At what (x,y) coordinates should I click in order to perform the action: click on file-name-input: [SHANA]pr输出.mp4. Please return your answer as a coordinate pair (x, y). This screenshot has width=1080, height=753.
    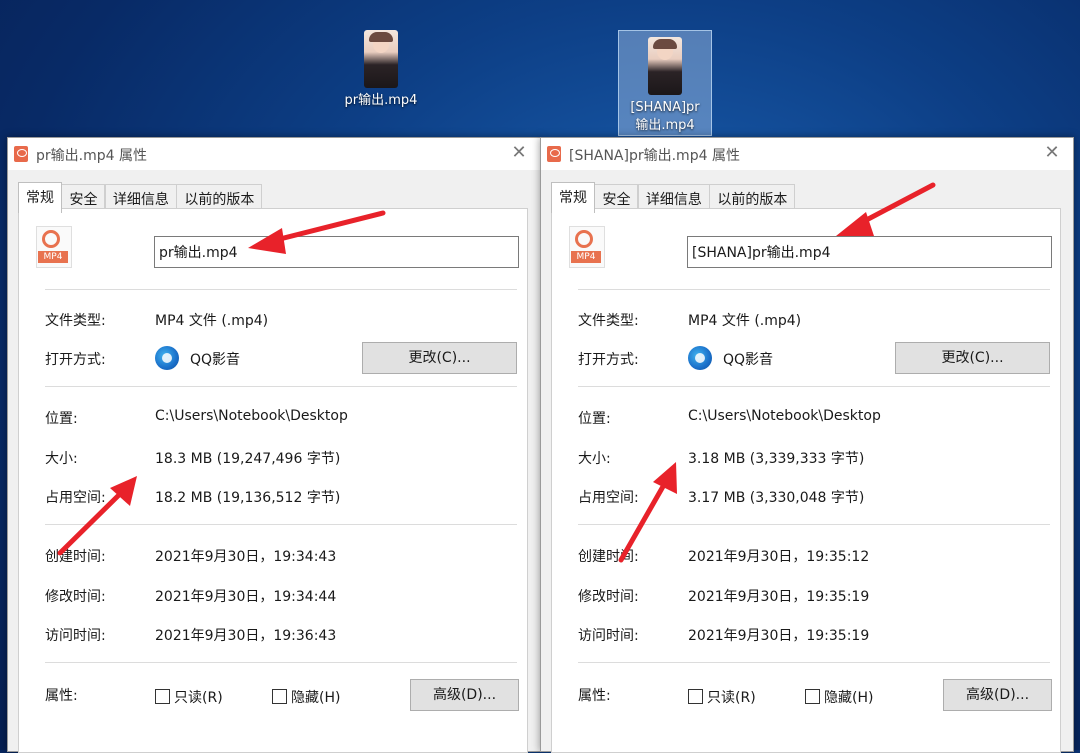
    Looking at the image, I should click on (869, 252).